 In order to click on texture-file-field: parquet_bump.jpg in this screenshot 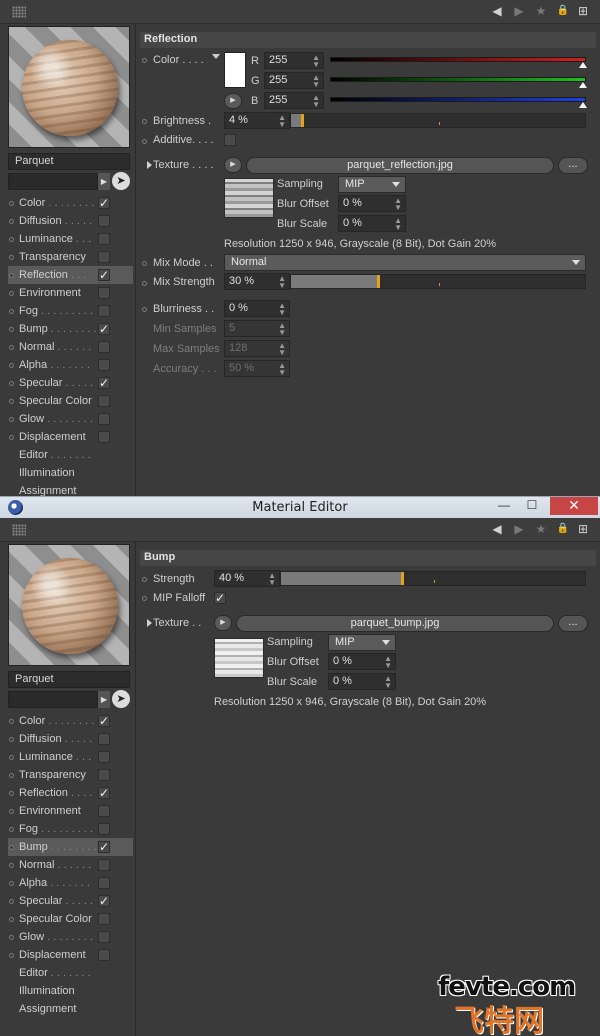, I will do `click(395, 623)`.